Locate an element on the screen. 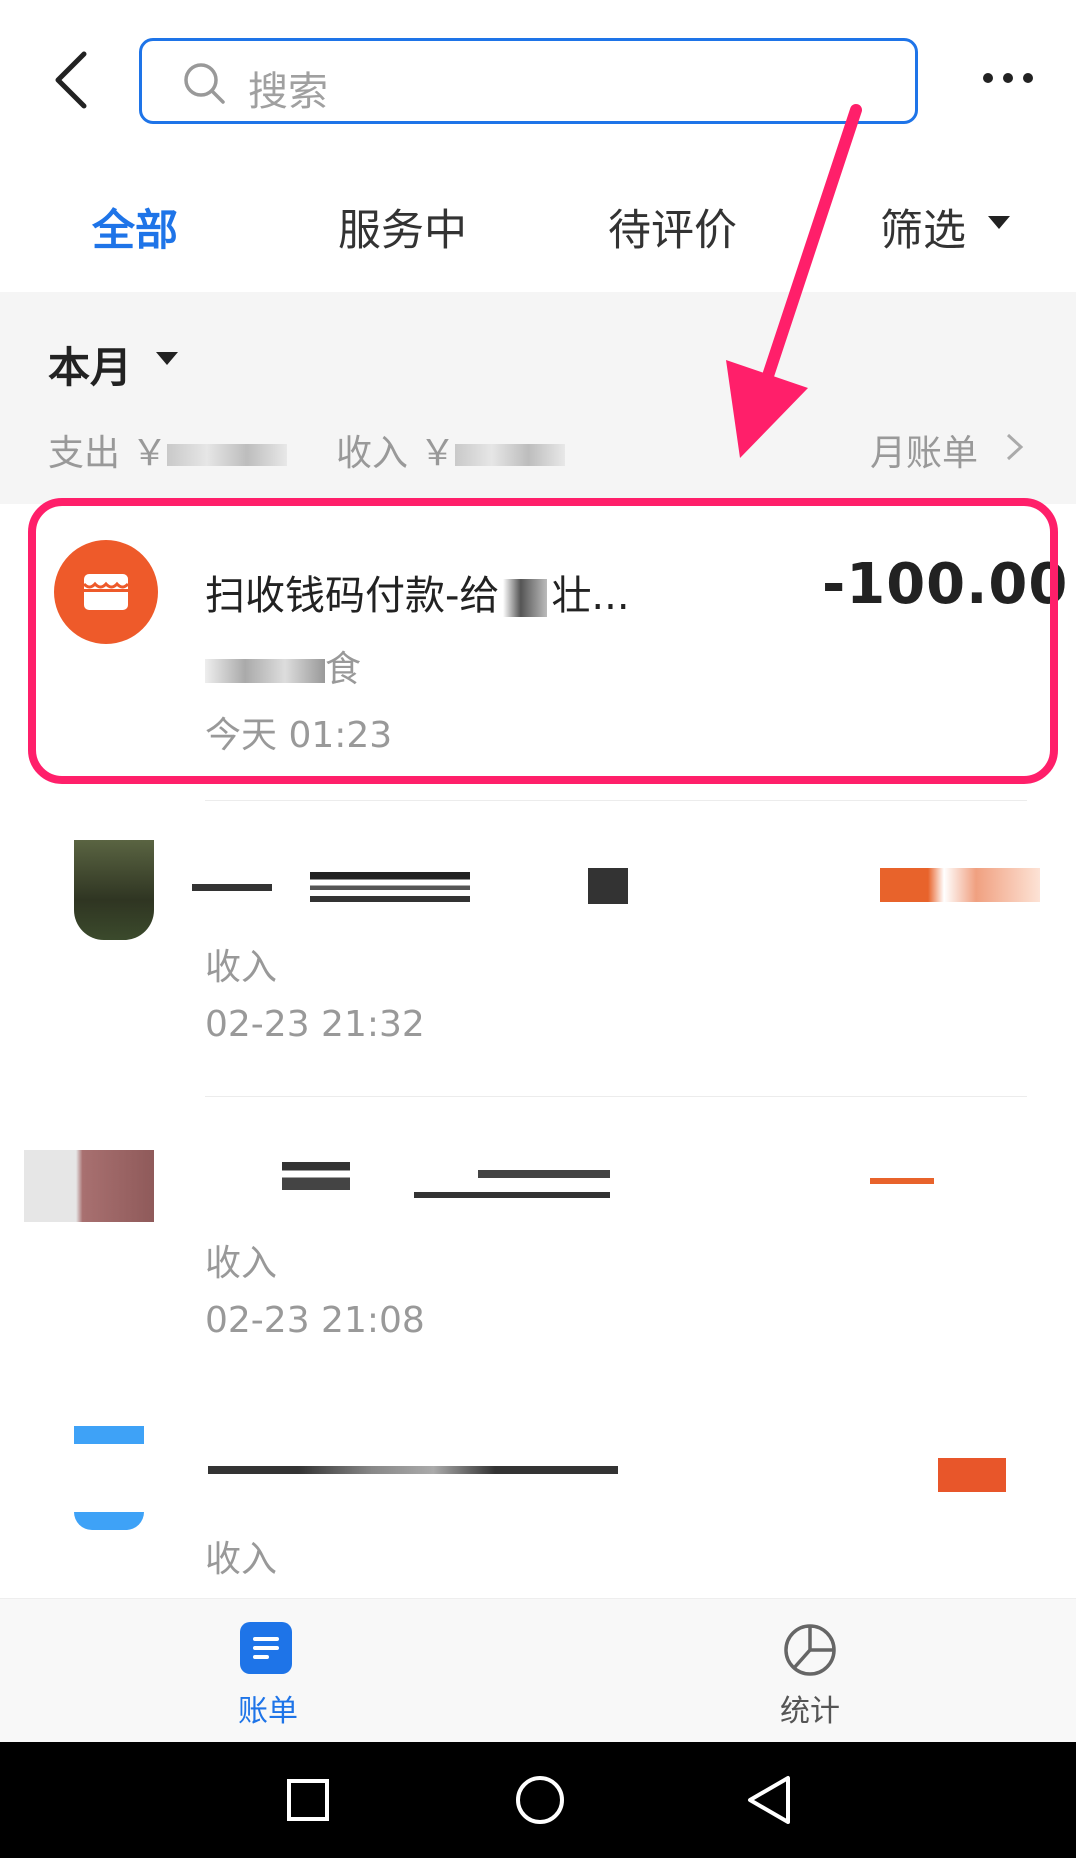 The height and width of the screenshot is (1858, 1076). record-time: 02-23 21:32 is located at coordinates (315, 1024).